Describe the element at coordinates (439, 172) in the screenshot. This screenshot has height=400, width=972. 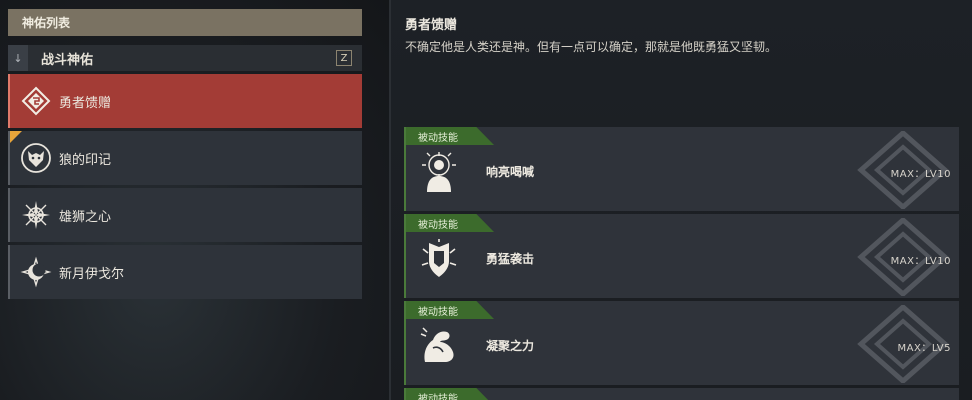
I see `shouting-figure-icon` at that location.